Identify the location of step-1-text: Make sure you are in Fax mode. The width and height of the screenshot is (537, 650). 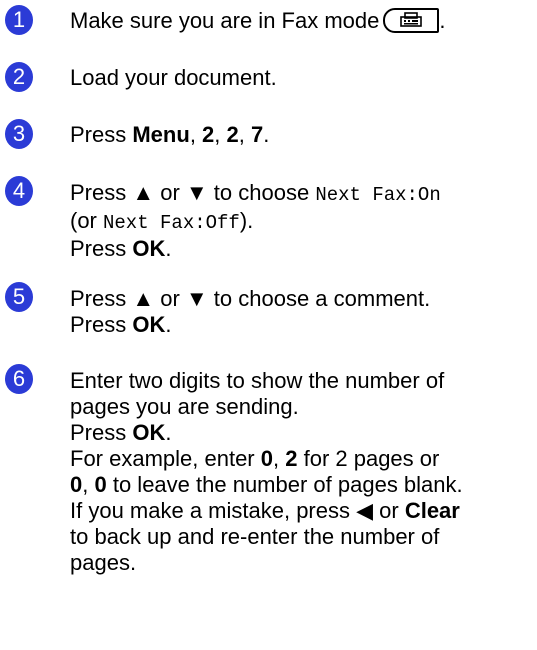
(225, 20).